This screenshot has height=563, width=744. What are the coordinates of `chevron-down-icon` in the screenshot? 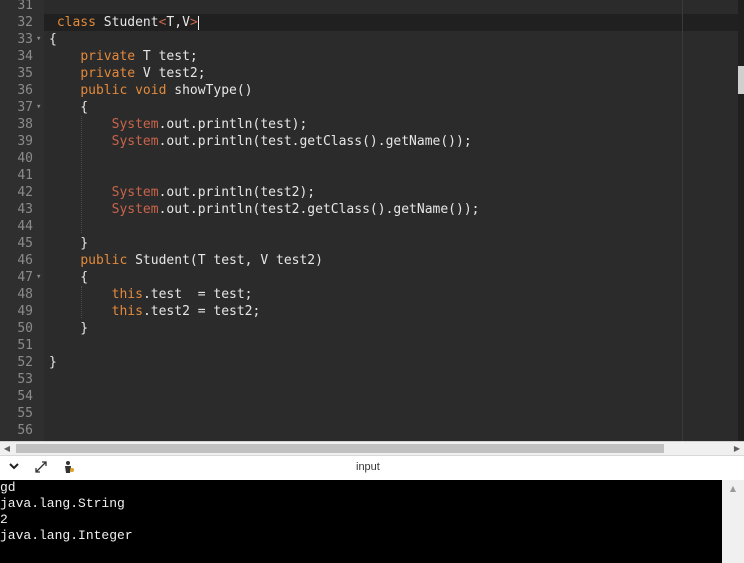 It's located at (14, 468).